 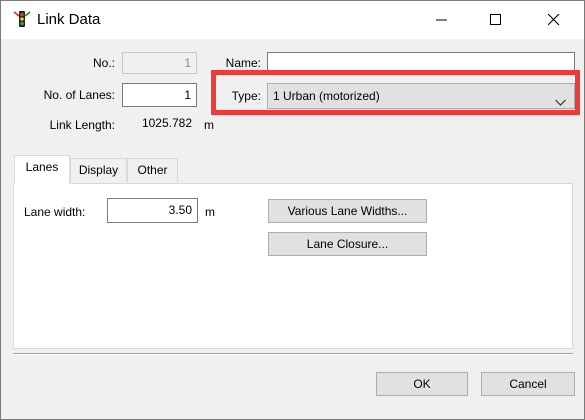 What do you see at coordinates (98, 170) in the screenshot?
I see `tab-display: Display` at bounding box center [98, 170].